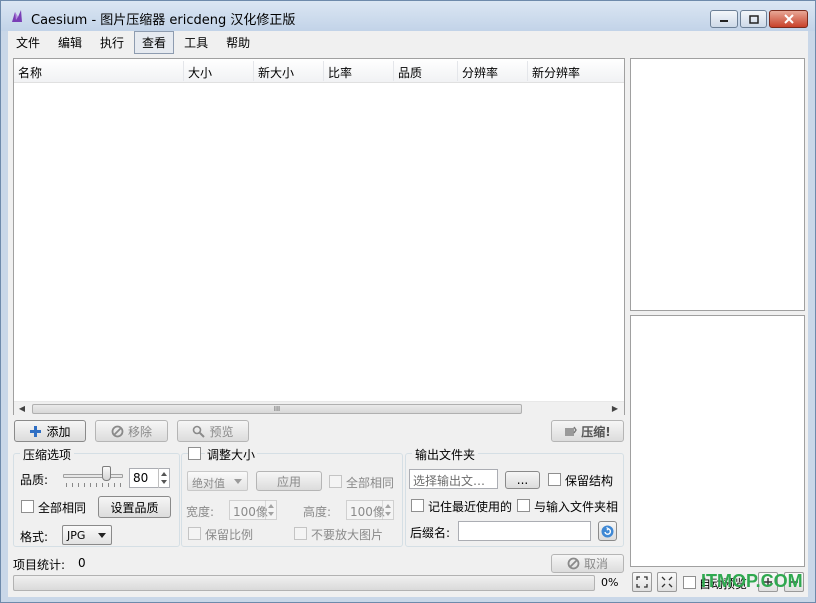 This screenshot has width=816, height=603. I want to click on column-resolution: 分辨率, so click(480, 72).